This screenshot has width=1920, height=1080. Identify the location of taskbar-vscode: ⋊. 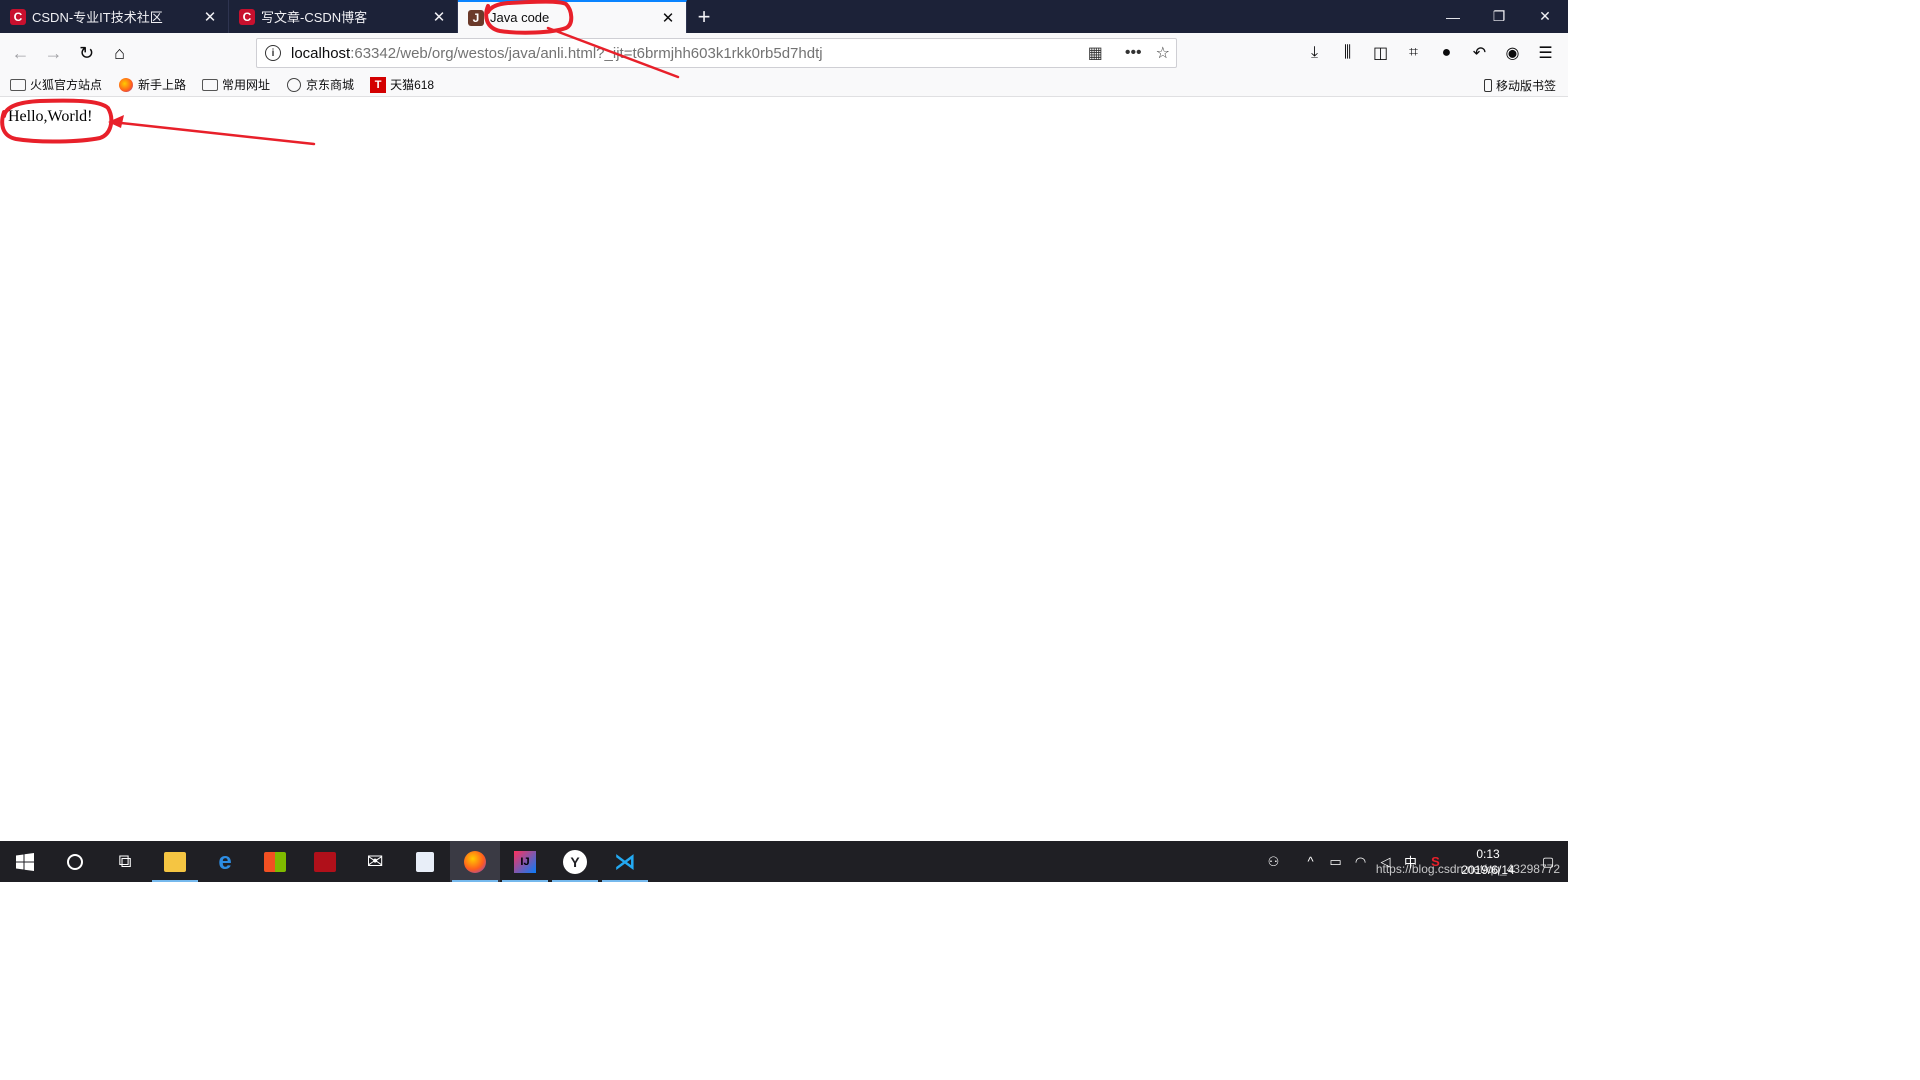
(625, 861).